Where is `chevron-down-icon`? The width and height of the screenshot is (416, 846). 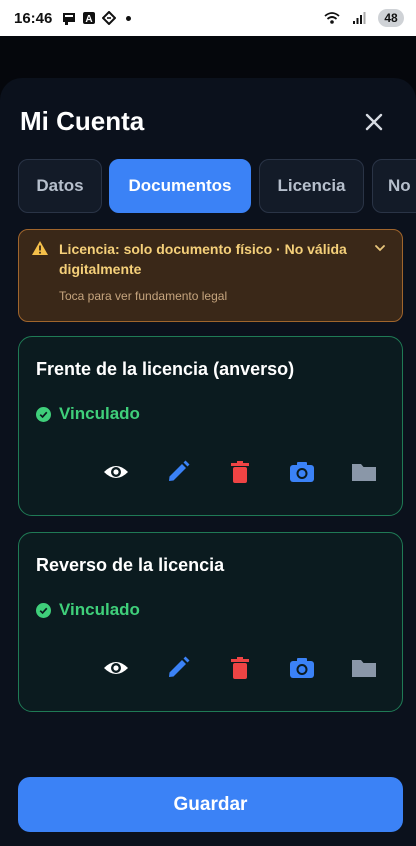 chevron-down-icon is located at coordinates (380, 248).